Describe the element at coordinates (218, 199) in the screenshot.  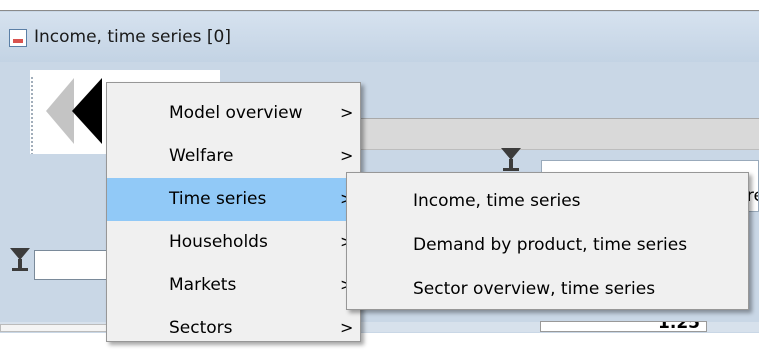
I see `menu-item-label: Time series` at that location.